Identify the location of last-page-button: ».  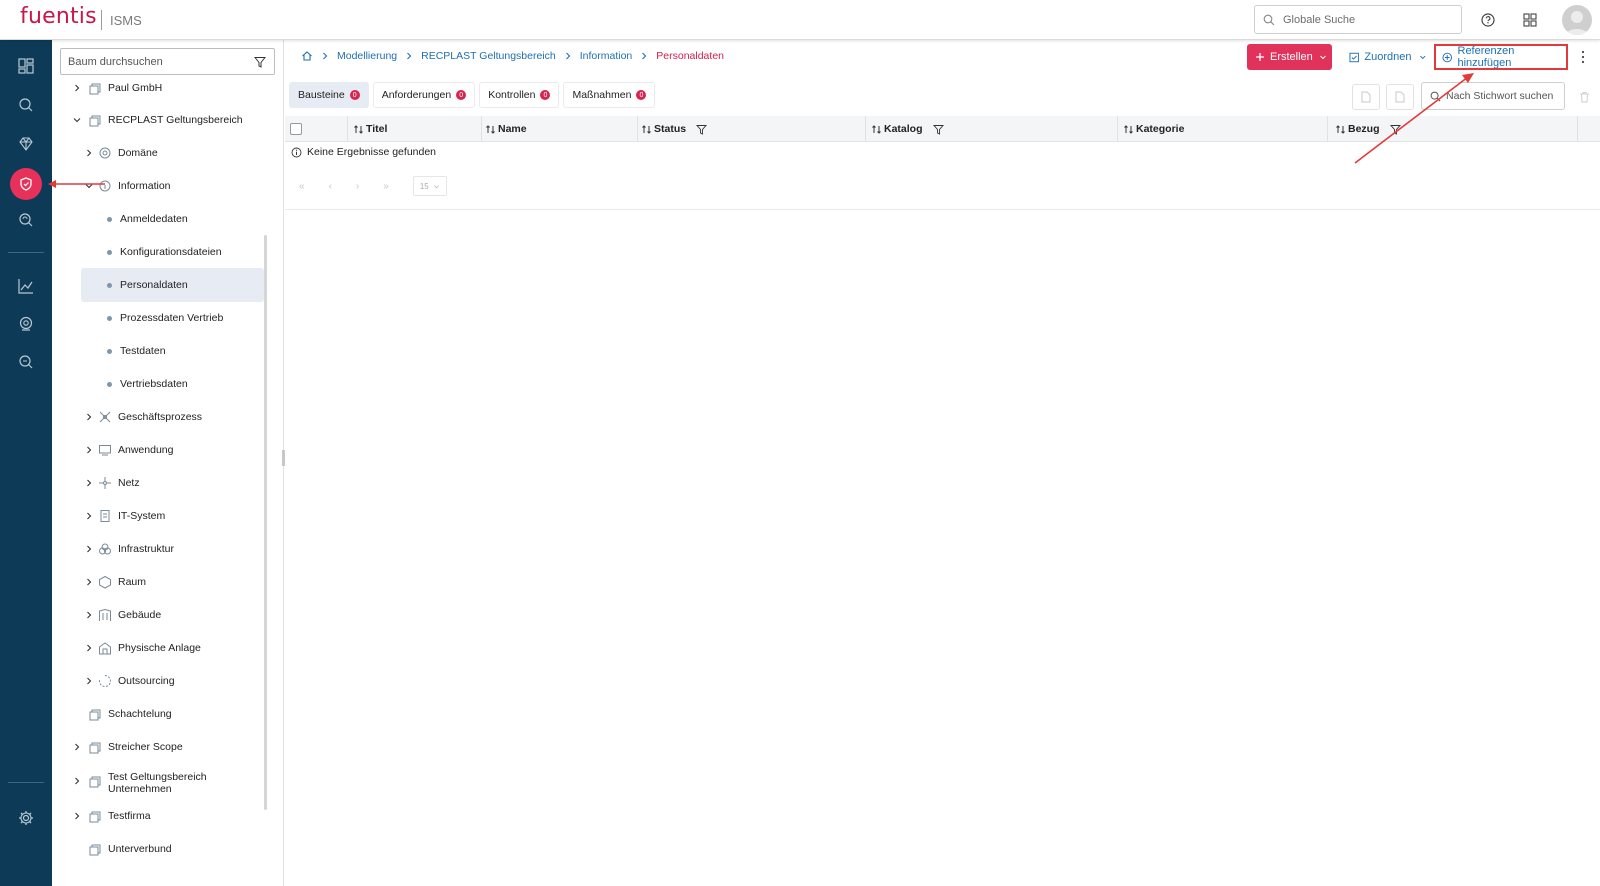
(386, 186).